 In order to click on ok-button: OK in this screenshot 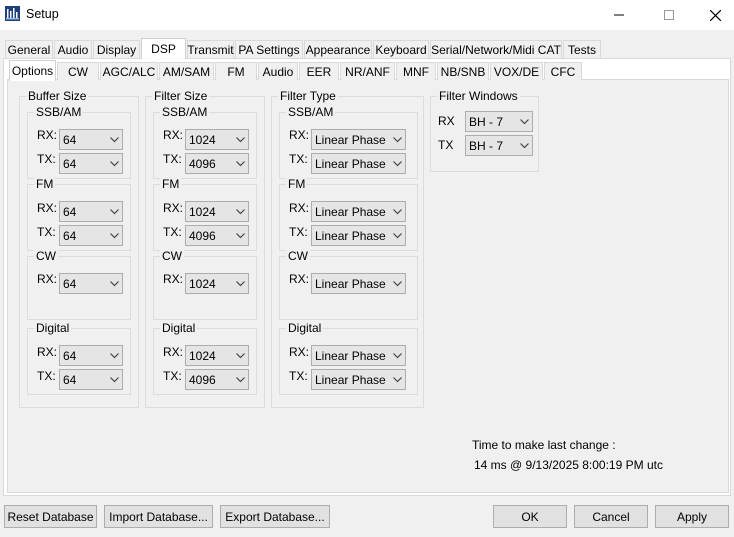, I will do `click(530, 516)`.